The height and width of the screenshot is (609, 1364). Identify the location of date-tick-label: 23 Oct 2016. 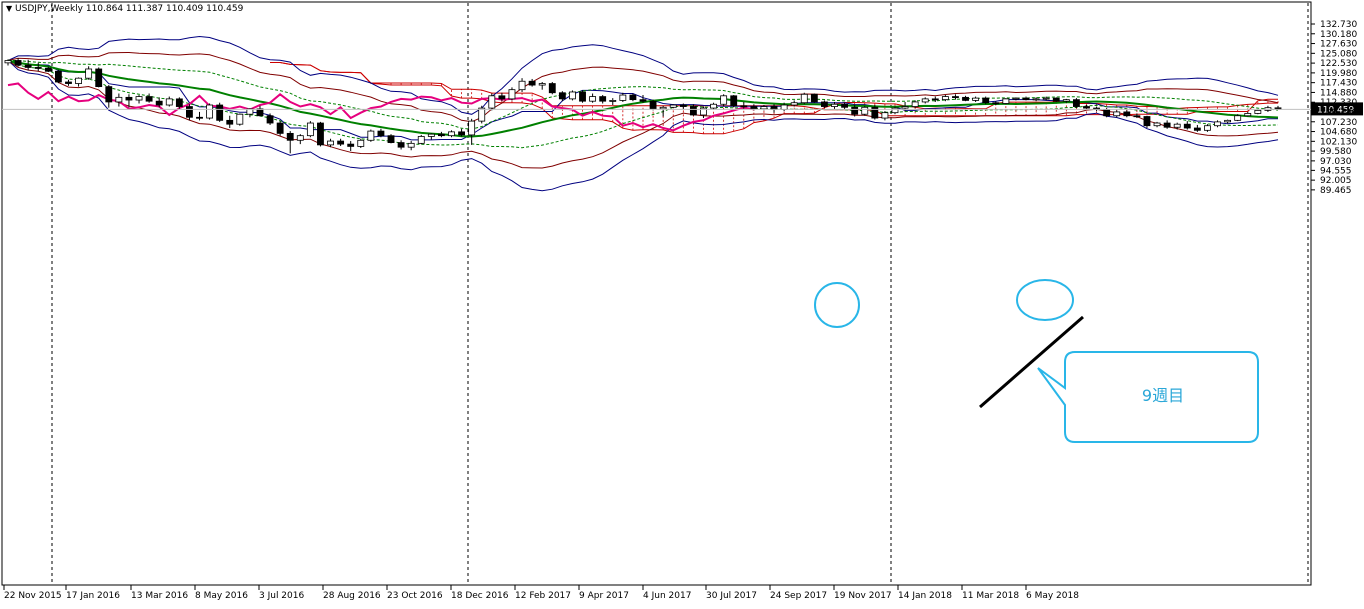
(415, 596).